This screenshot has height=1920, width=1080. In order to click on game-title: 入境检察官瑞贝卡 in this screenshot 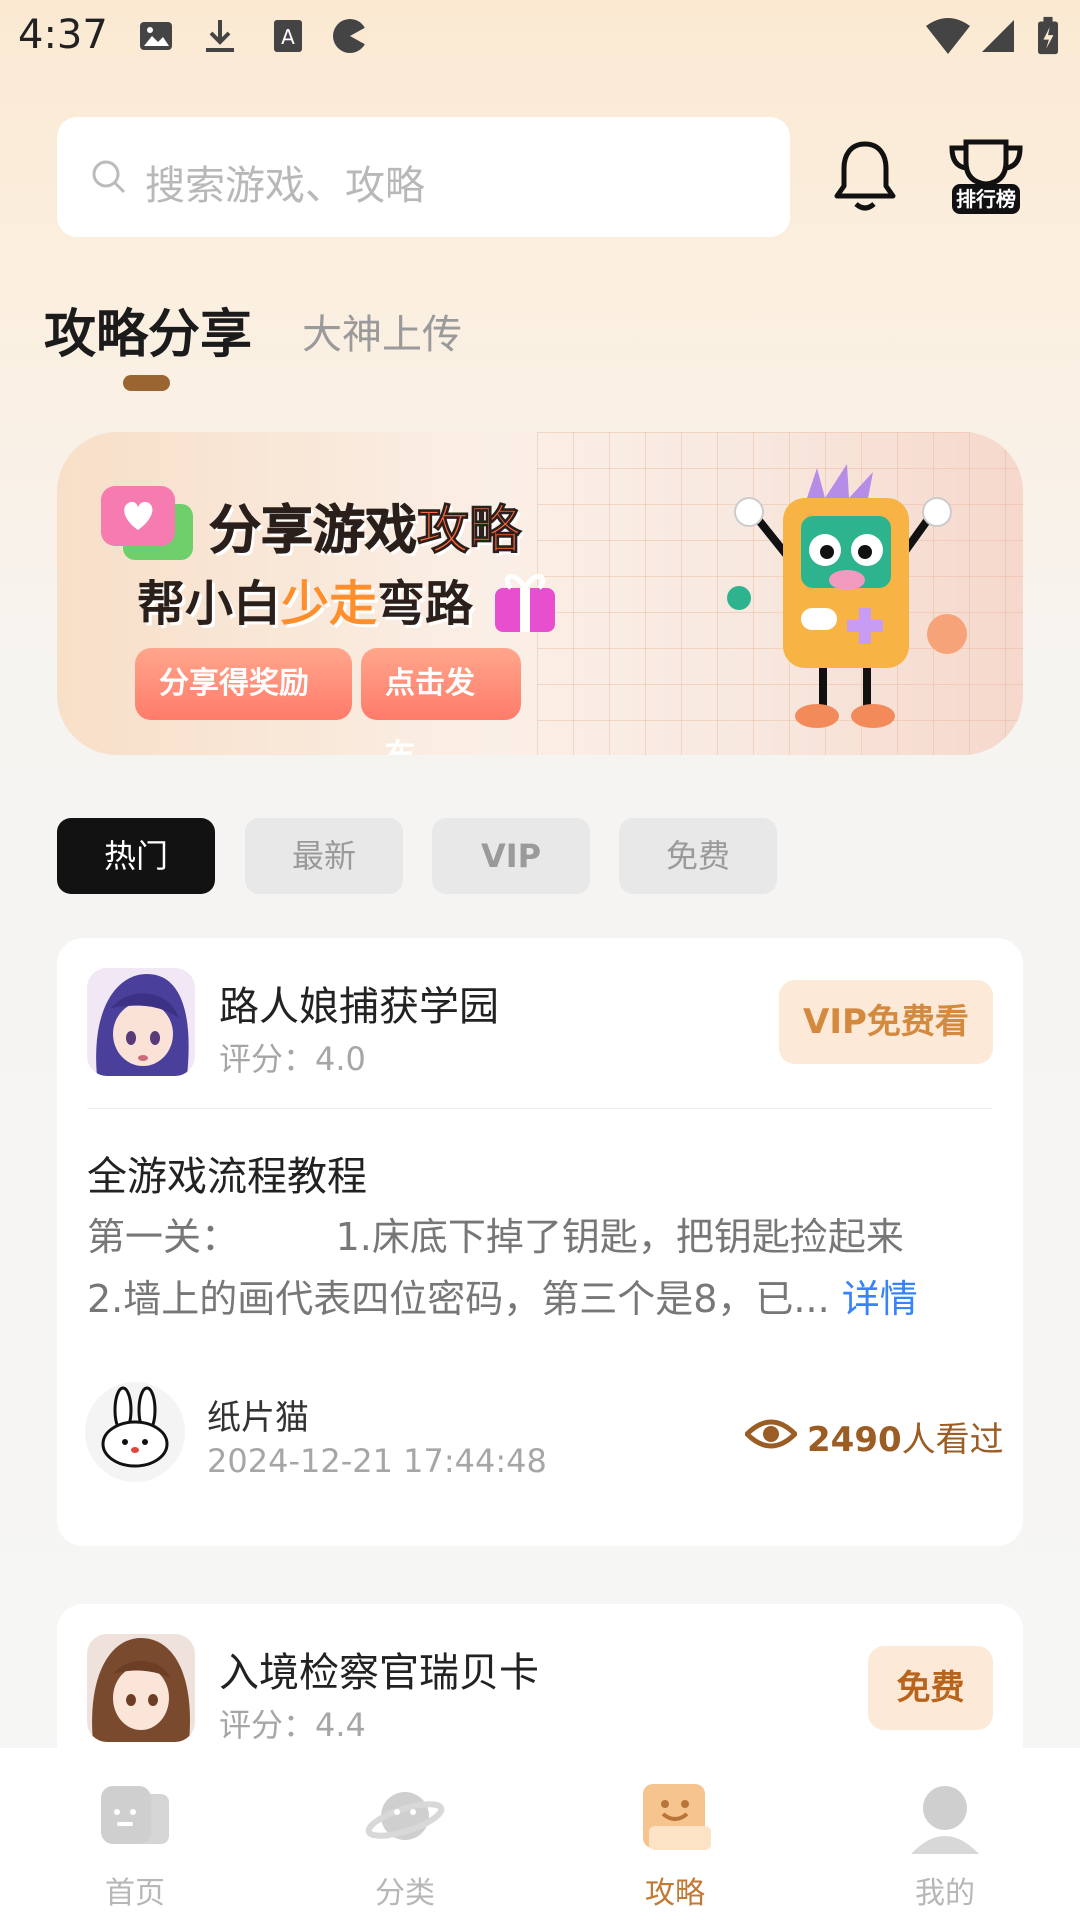, I will do `click(379, 1669)`.